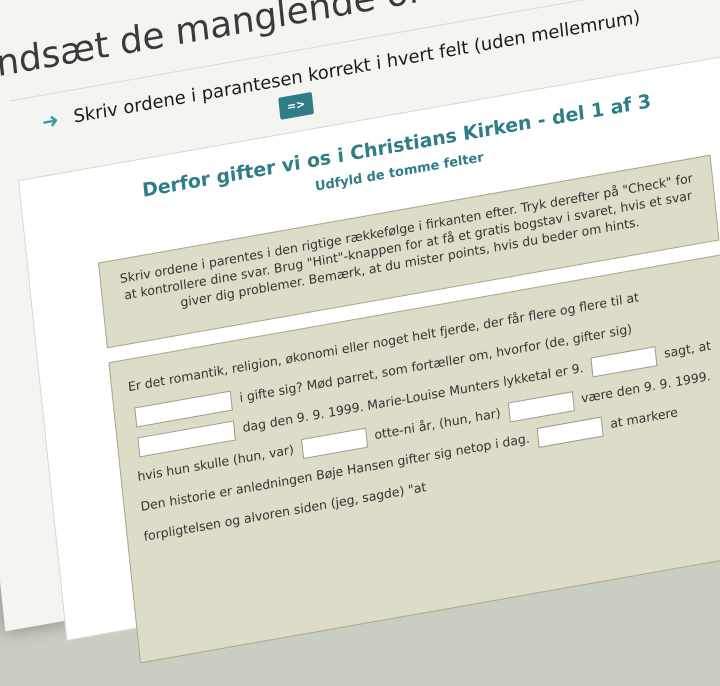 The image size is (720, 686). I want to click on arrow-right-icon: ➜, so click(50, 121).